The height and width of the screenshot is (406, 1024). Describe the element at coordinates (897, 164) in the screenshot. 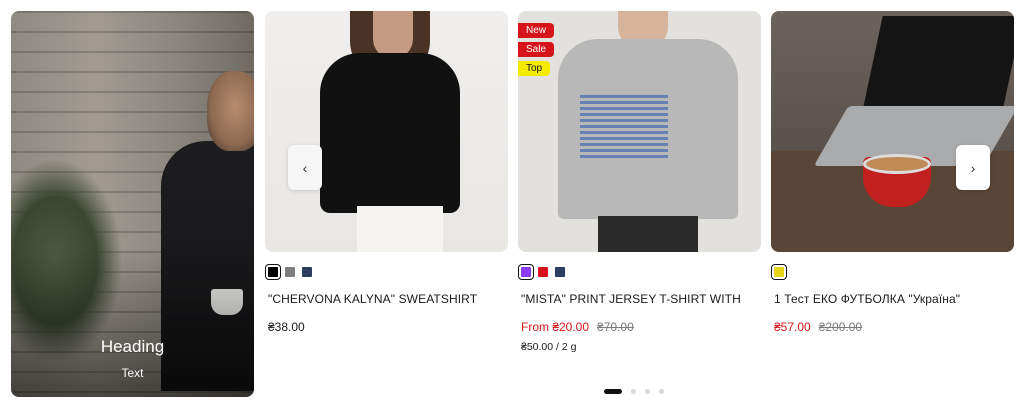

I see `coffee-image-part` at that location.